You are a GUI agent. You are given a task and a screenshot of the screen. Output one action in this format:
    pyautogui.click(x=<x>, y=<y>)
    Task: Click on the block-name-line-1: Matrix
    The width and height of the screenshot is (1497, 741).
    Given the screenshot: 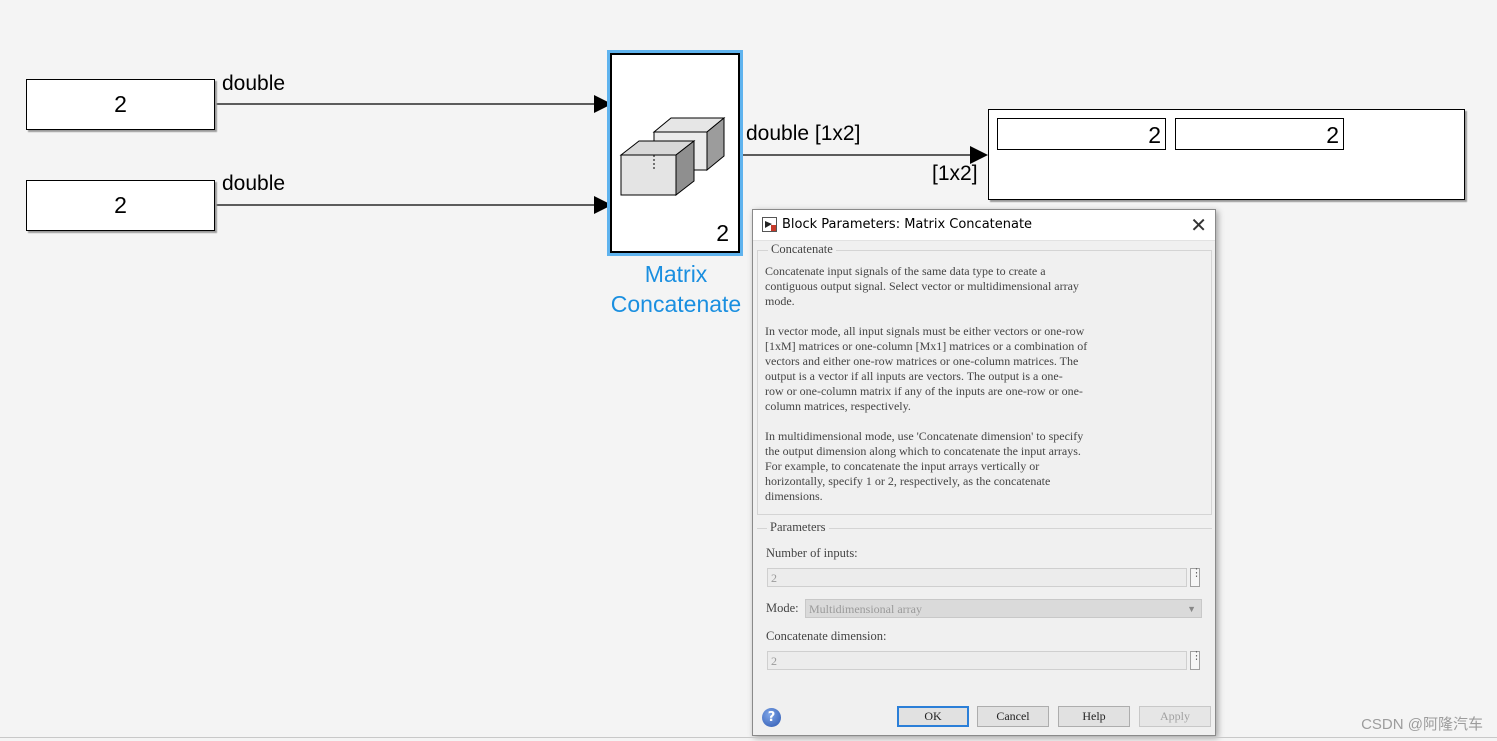 What is the action you would take?
    pyautogui.click(x=676, y=274)
    